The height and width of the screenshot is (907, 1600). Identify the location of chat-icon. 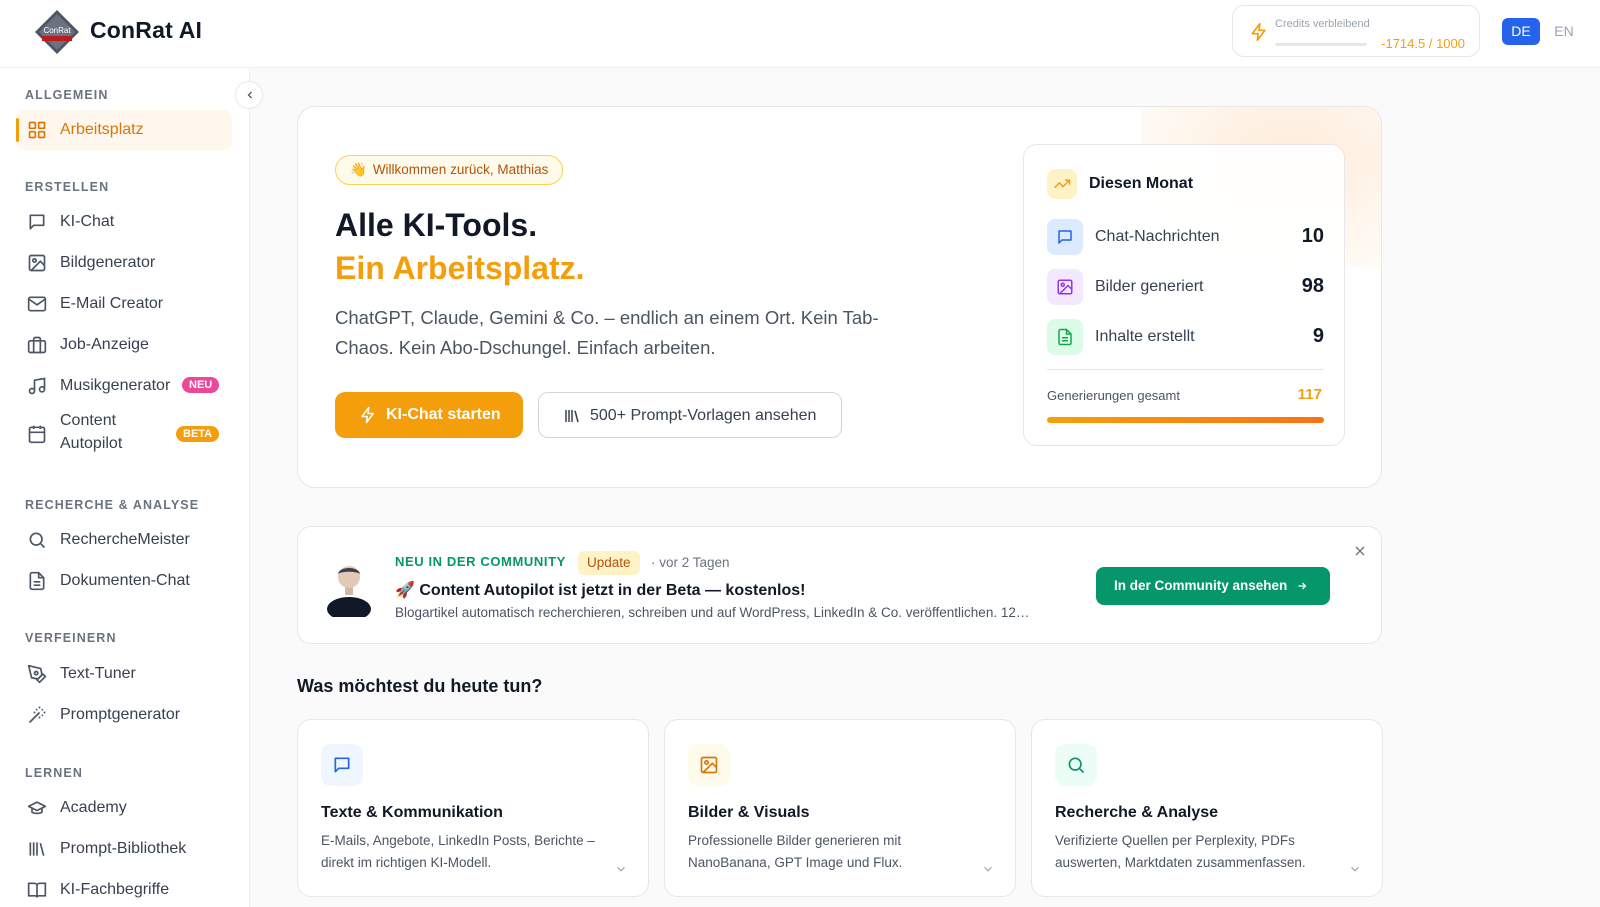
(37, 222).